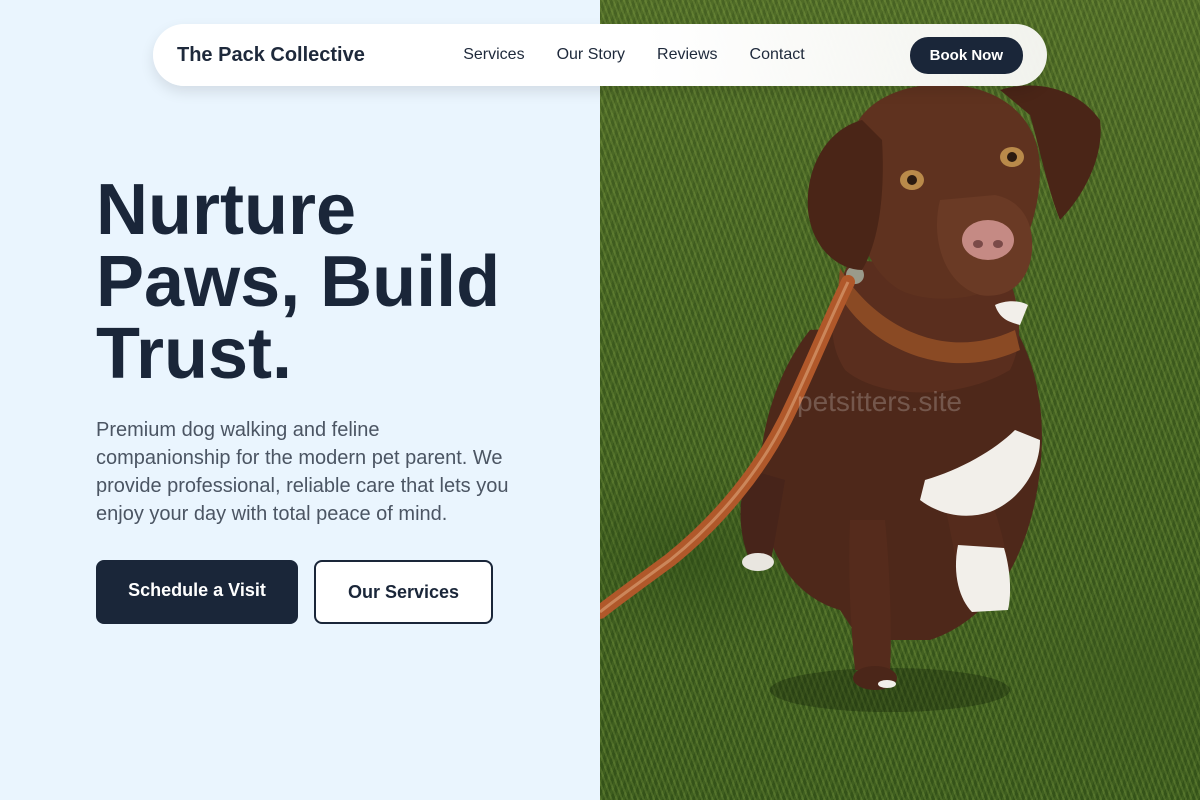  I want to click on schedule-visit-button: Schedule a Visit, so click(197, 592).